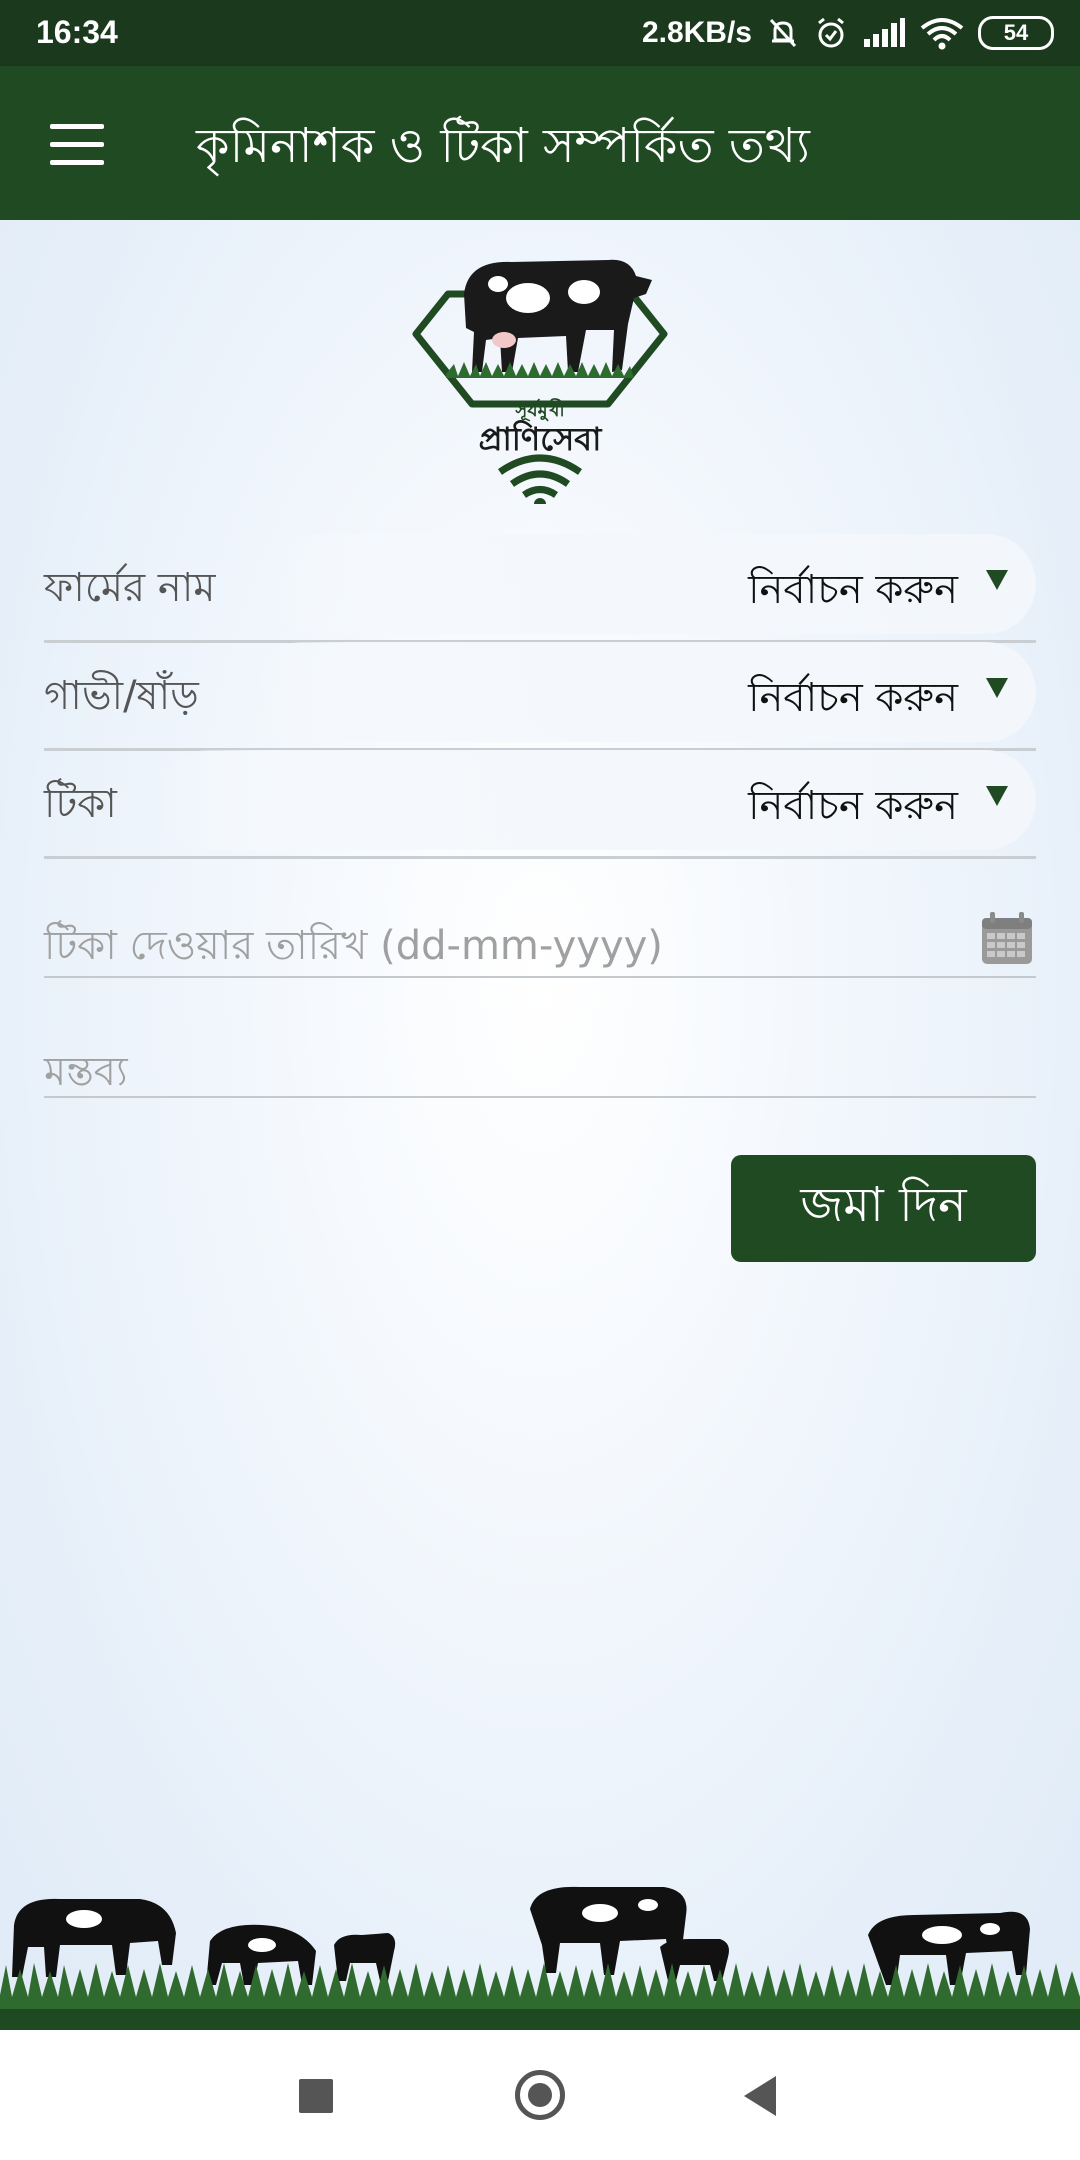 Image resolution: width=1080 pixels, height=2160 pixels. Describe the element at coordinates (883, 1208) in the screenshot. I see `submit-button: জমা দিন` at that location.